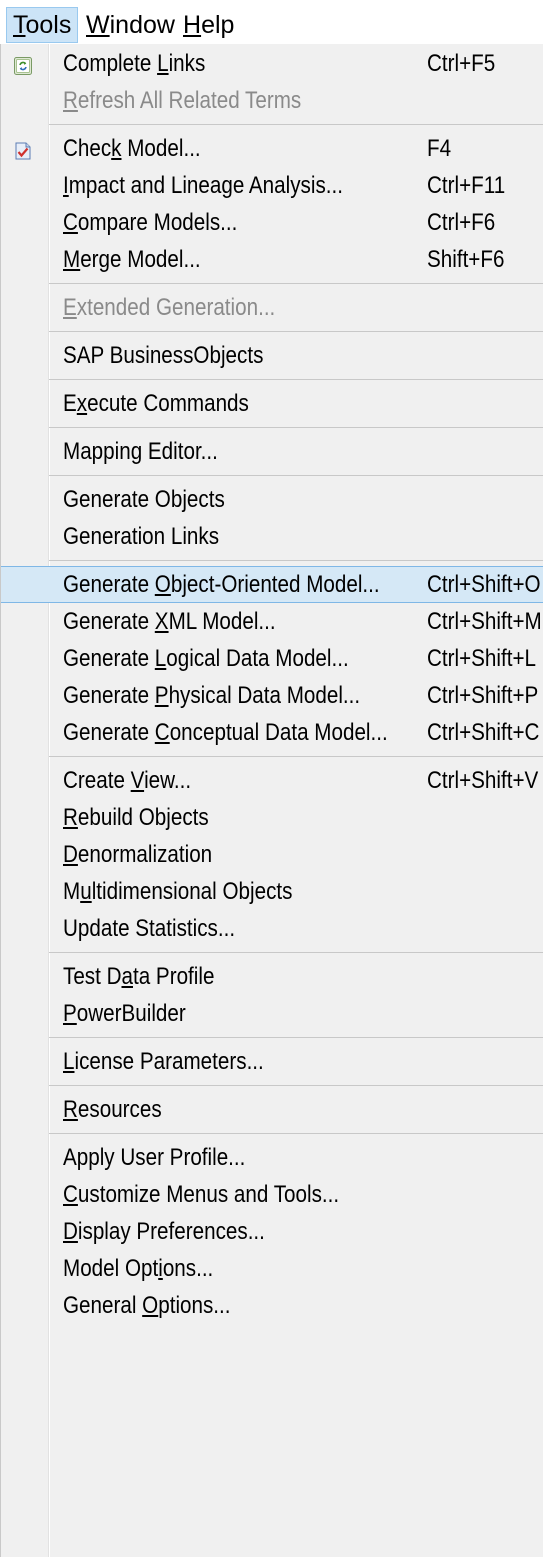 The height and width of the screenshot is (1557, 543). Describe the element at coordinates (272, 1109) in the screenshot. I see `menu-item-resources: Resources` at that location.